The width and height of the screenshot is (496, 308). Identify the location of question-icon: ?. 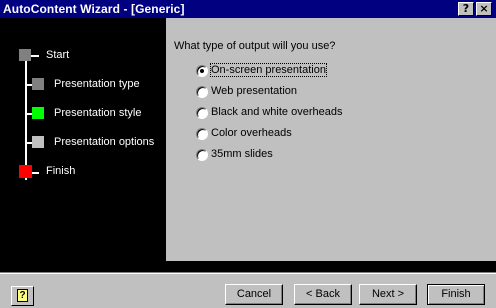
(466, 8).